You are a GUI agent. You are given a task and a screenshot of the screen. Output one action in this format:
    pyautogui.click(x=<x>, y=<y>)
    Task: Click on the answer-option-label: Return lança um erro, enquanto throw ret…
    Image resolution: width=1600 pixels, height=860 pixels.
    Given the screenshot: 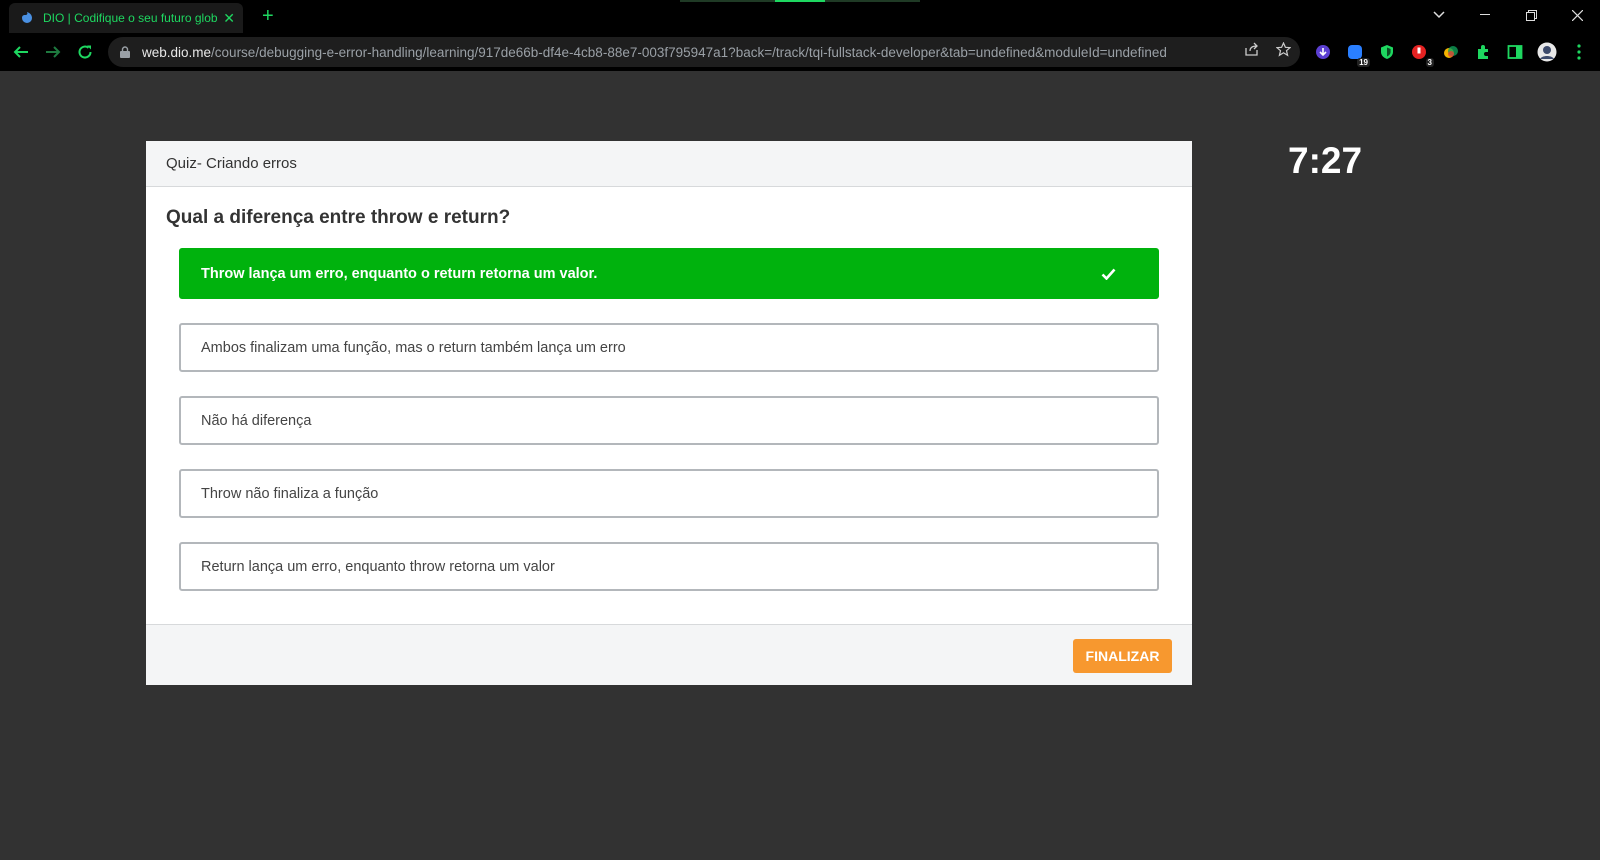 What is the action you would take?
    pyautogui.click(x=378, y=566)
    